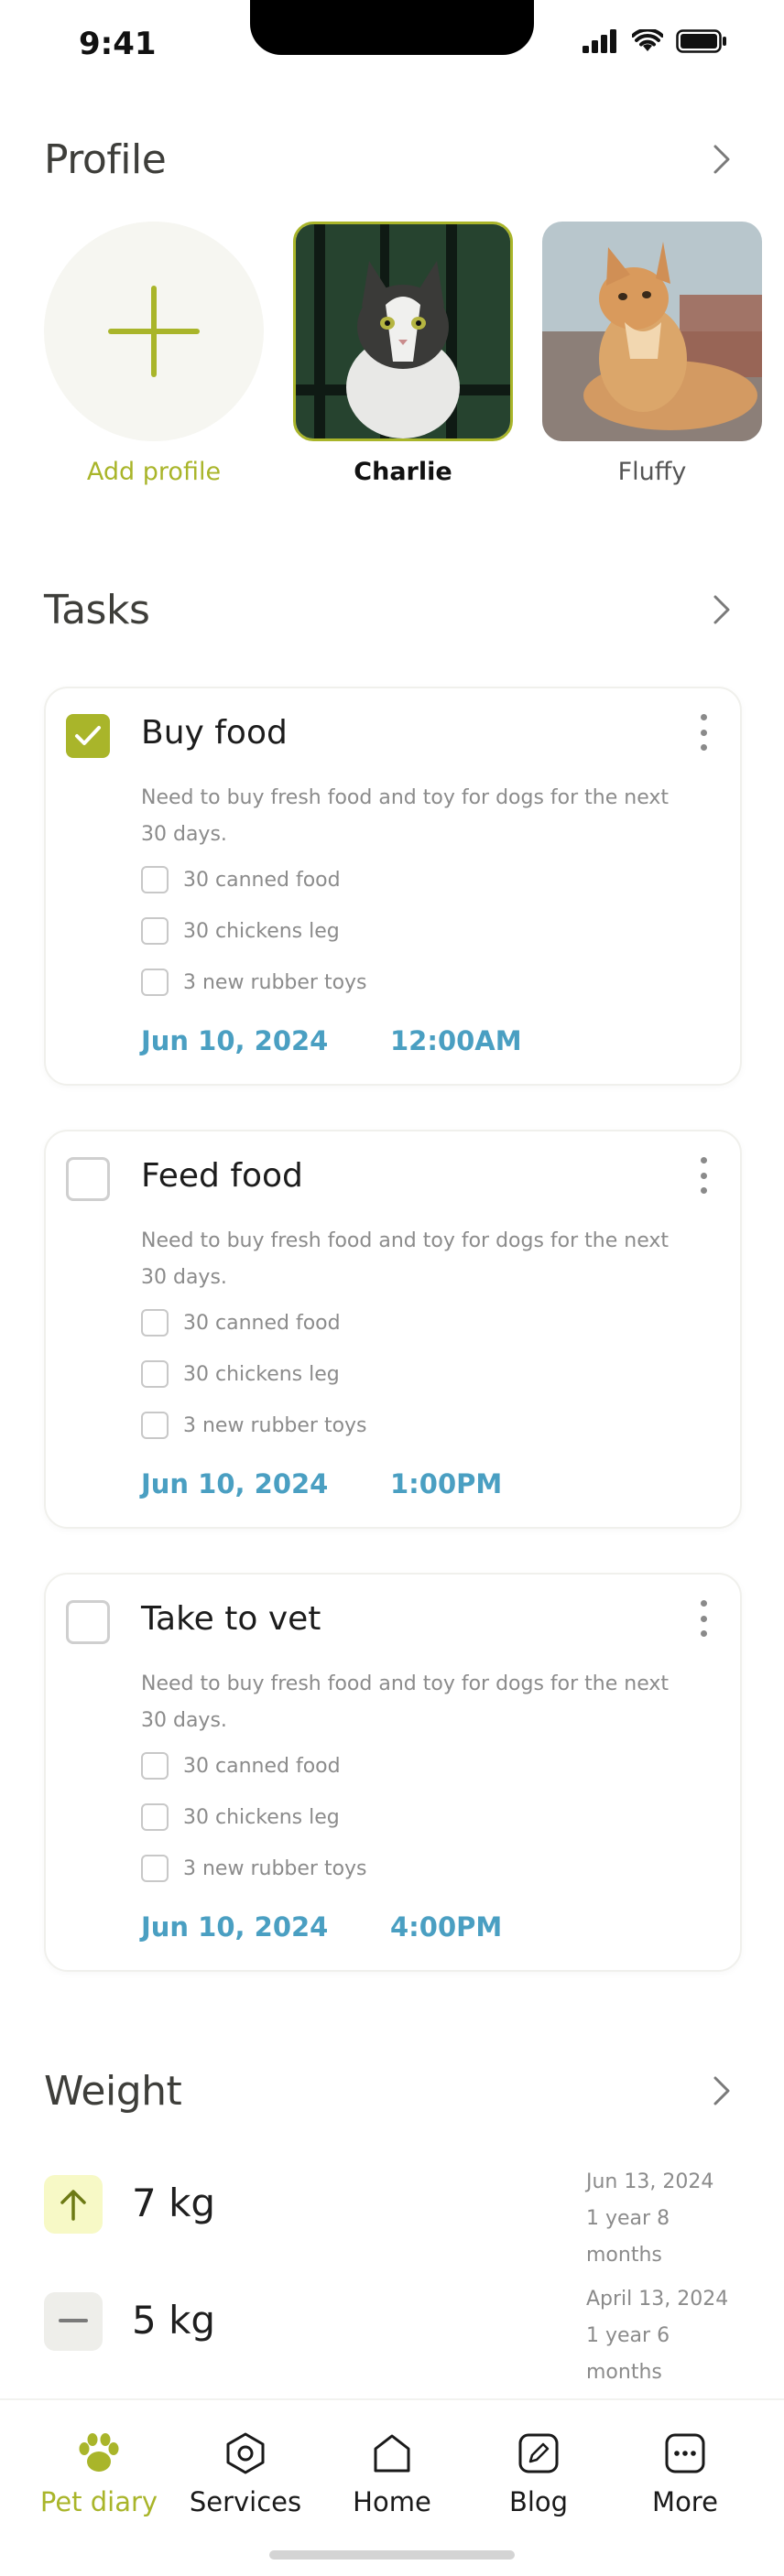 This screenshot has height=2576, width=784. Describe the element at coordinates (118, 44) in the screenshot. I see `status-time: 9:41` at that location.